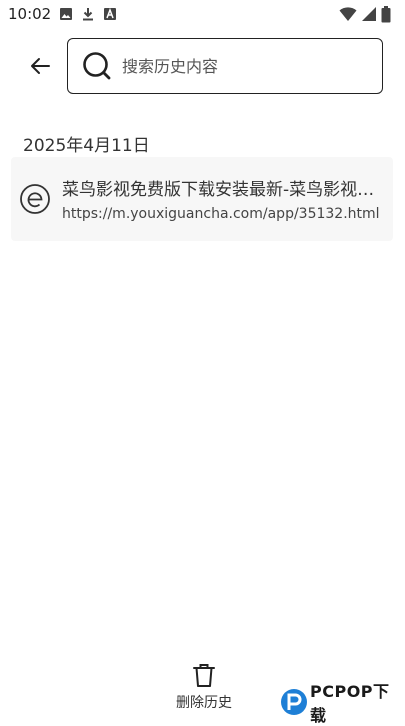  Describe the element at coordinates (386, 14) in the screenshot. I see `battery-icon` at that location.